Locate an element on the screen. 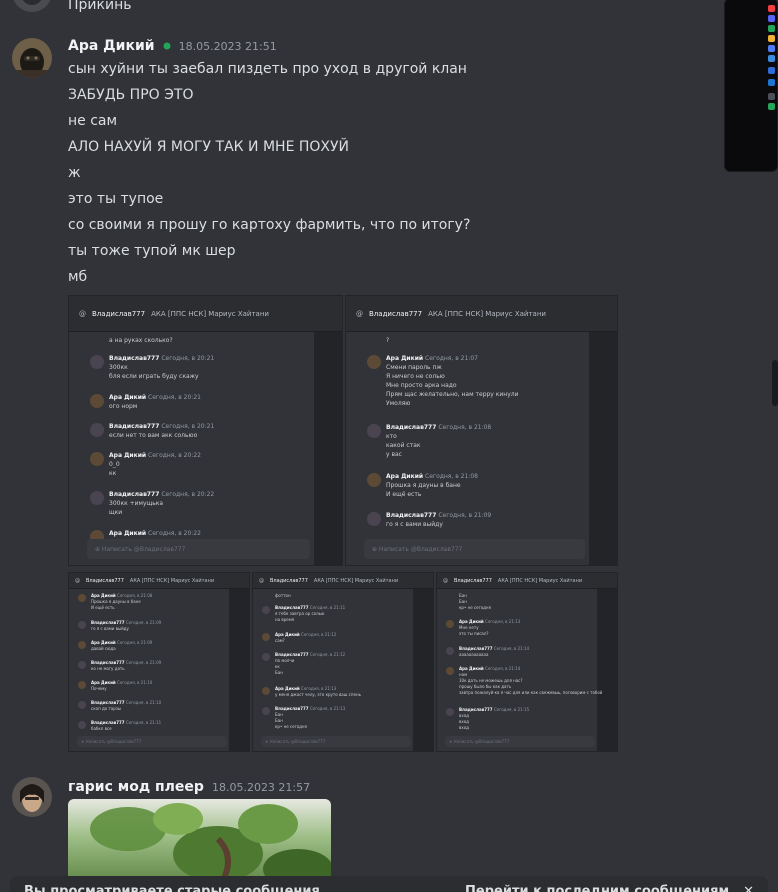 This screenshot has height=892, width=778. online-status-icon is located at coordinates (167, 46).